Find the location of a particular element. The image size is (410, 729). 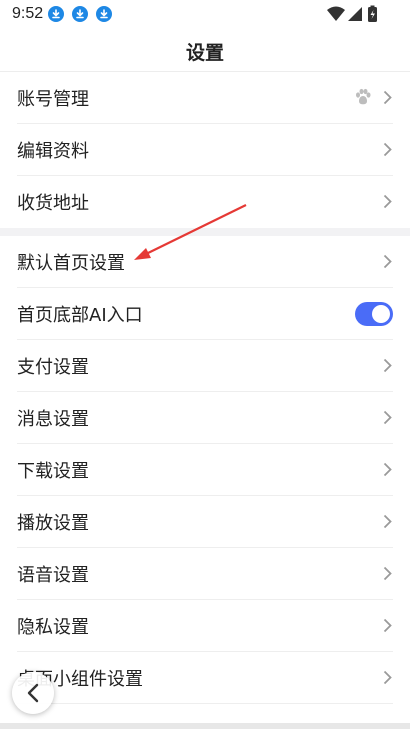

settings-row-label: 播放设置 is located at coordinates (53, 523).